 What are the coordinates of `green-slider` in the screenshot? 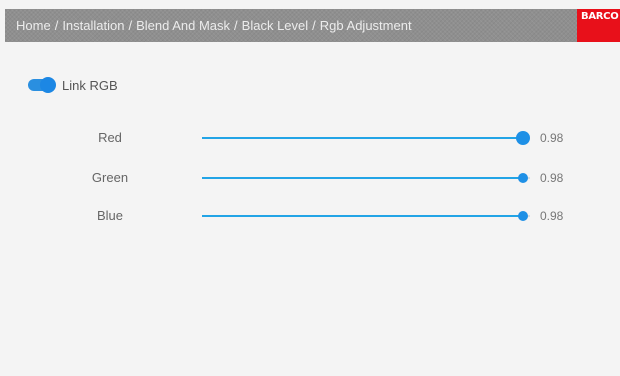 It's located at (366, 178).